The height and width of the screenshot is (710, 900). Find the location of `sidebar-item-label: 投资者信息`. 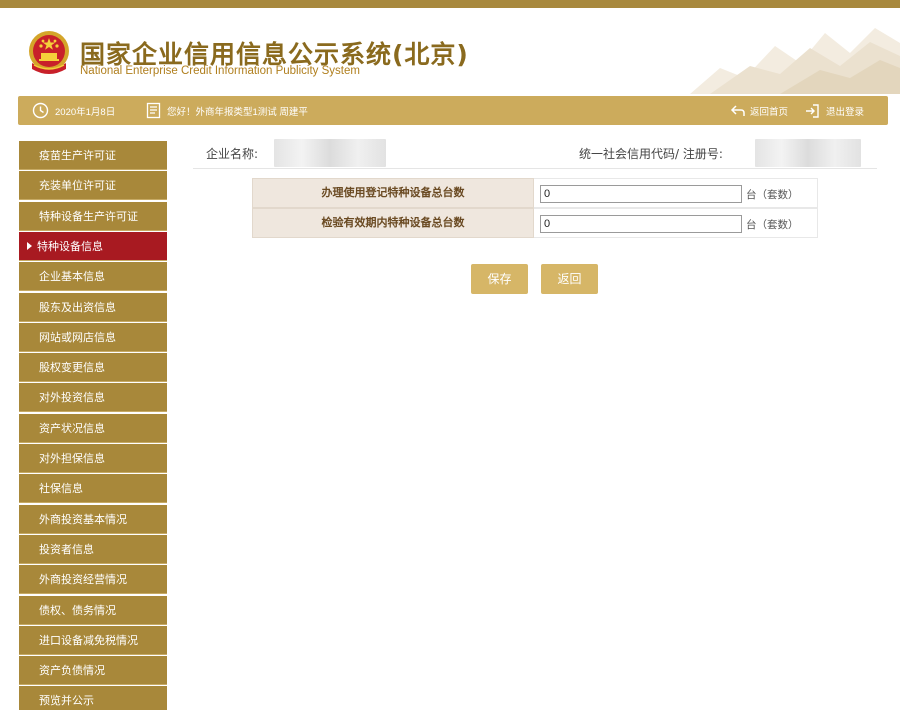

sidebar-item-label: 投资者信息 is located at coordinates (66, 549).